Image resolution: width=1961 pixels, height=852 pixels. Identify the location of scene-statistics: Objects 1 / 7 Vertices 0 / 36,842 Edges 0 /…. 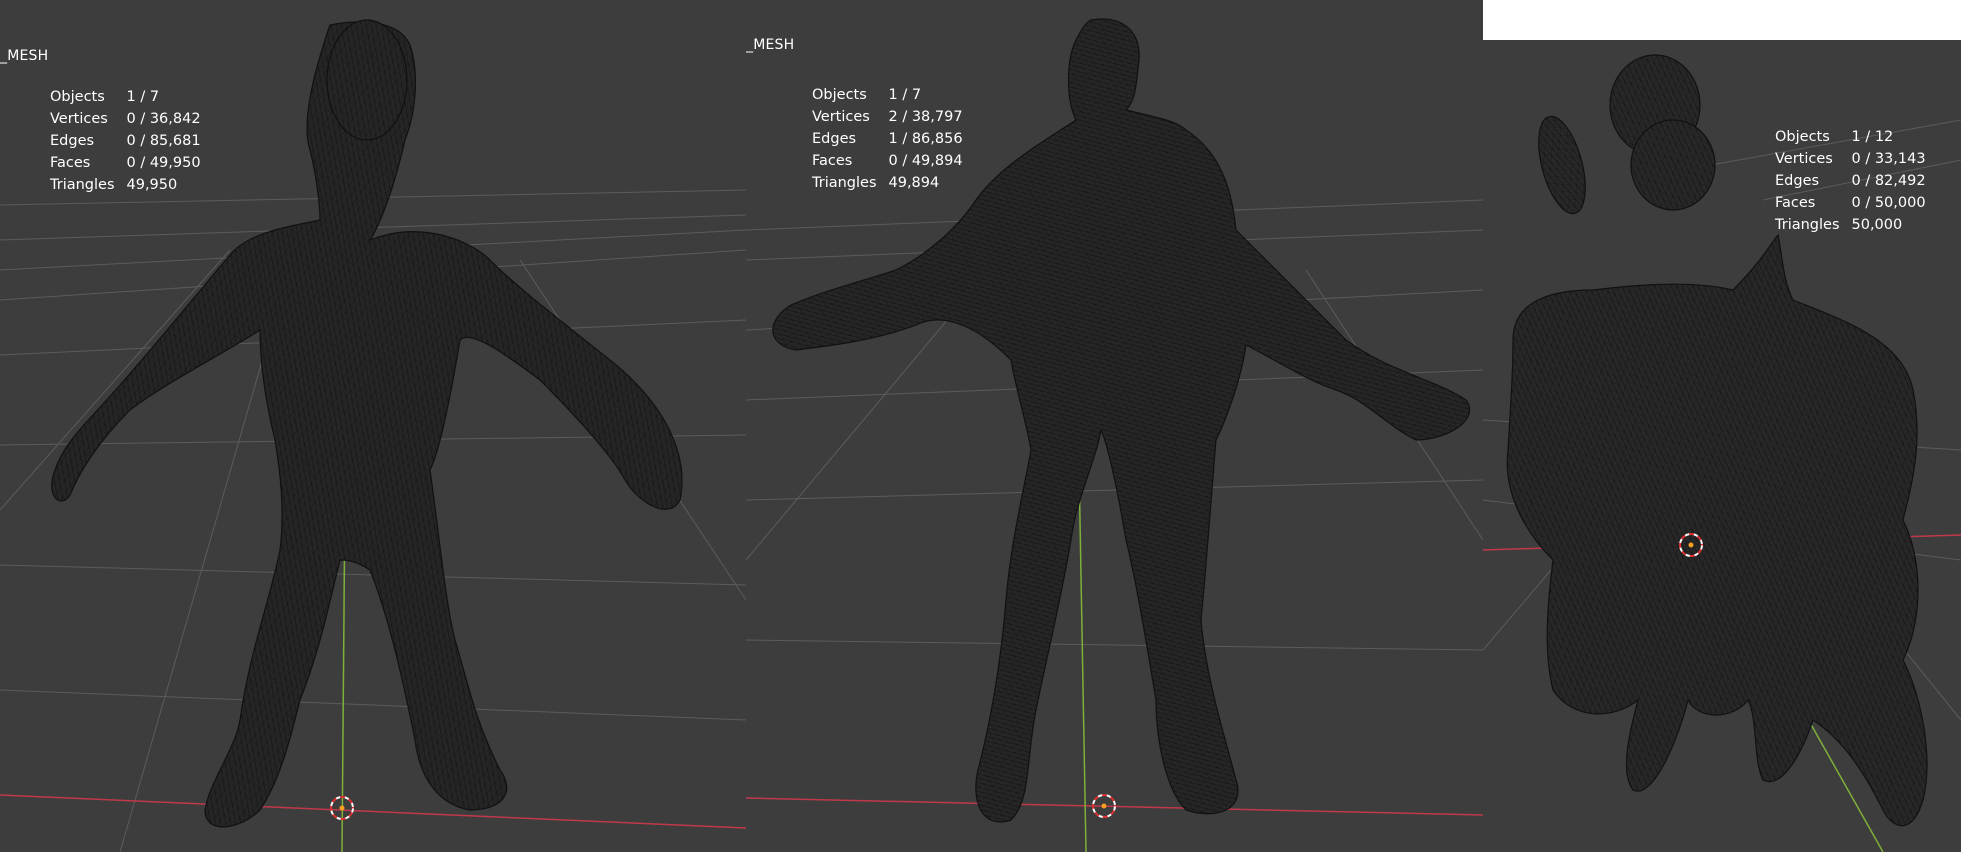
(125, 143).